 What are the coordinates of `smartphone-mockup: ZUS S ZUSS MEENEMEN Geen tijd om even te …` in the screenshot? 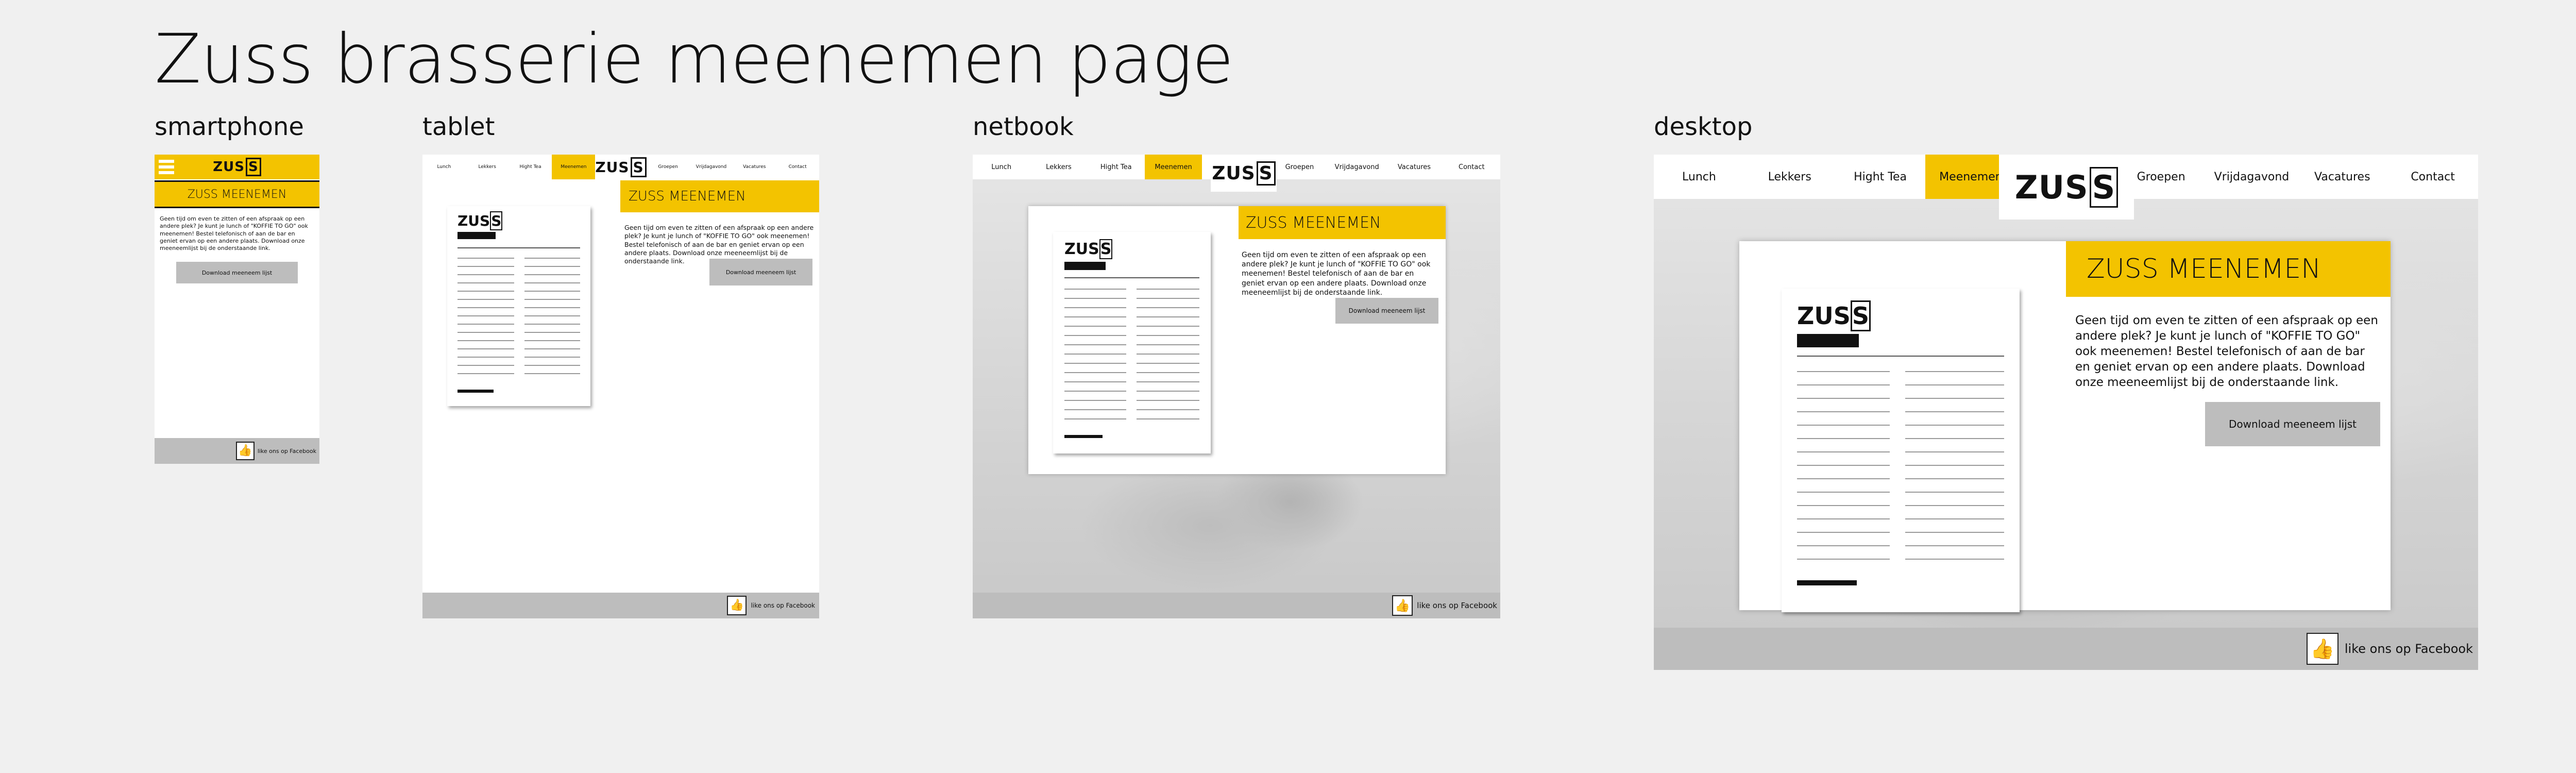 It's located at (237, 309).